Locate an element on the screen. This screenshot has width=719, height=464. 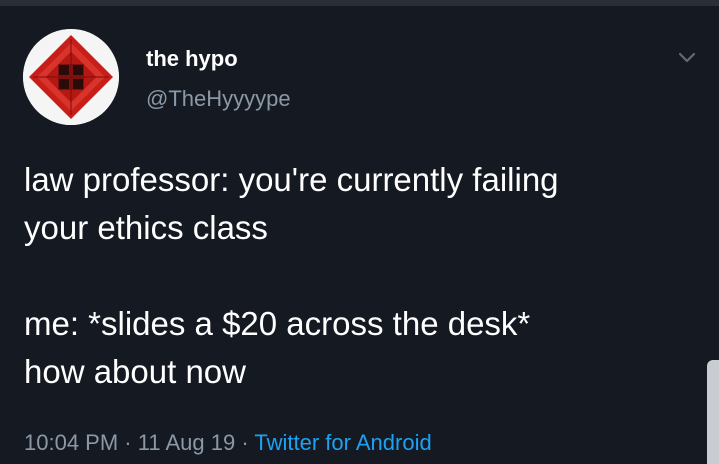
tweet-text-line: me: *slides a $20 across the desk* is located at coordinates (277, 323).